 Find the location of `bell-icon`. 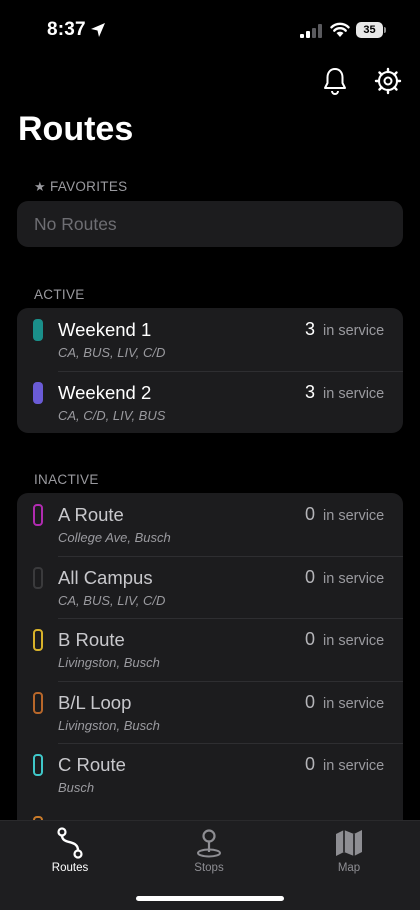

bell-icon is located at coordinates (335, 81).